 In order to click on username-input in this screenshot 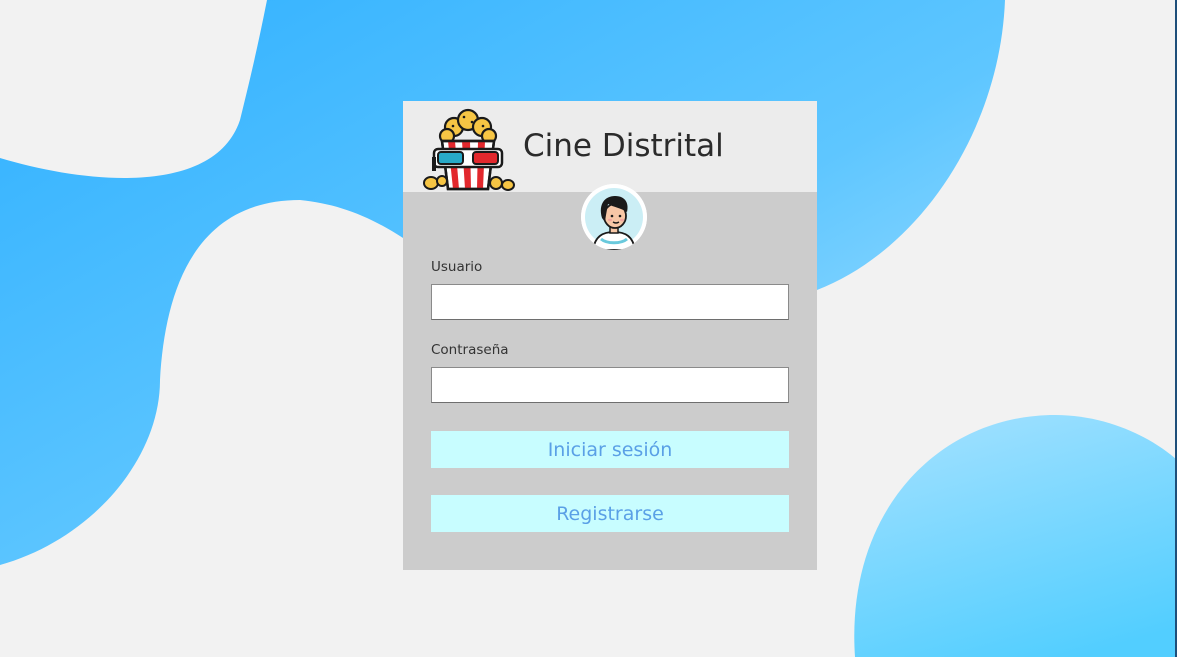, I will do `click(610, 302)`.